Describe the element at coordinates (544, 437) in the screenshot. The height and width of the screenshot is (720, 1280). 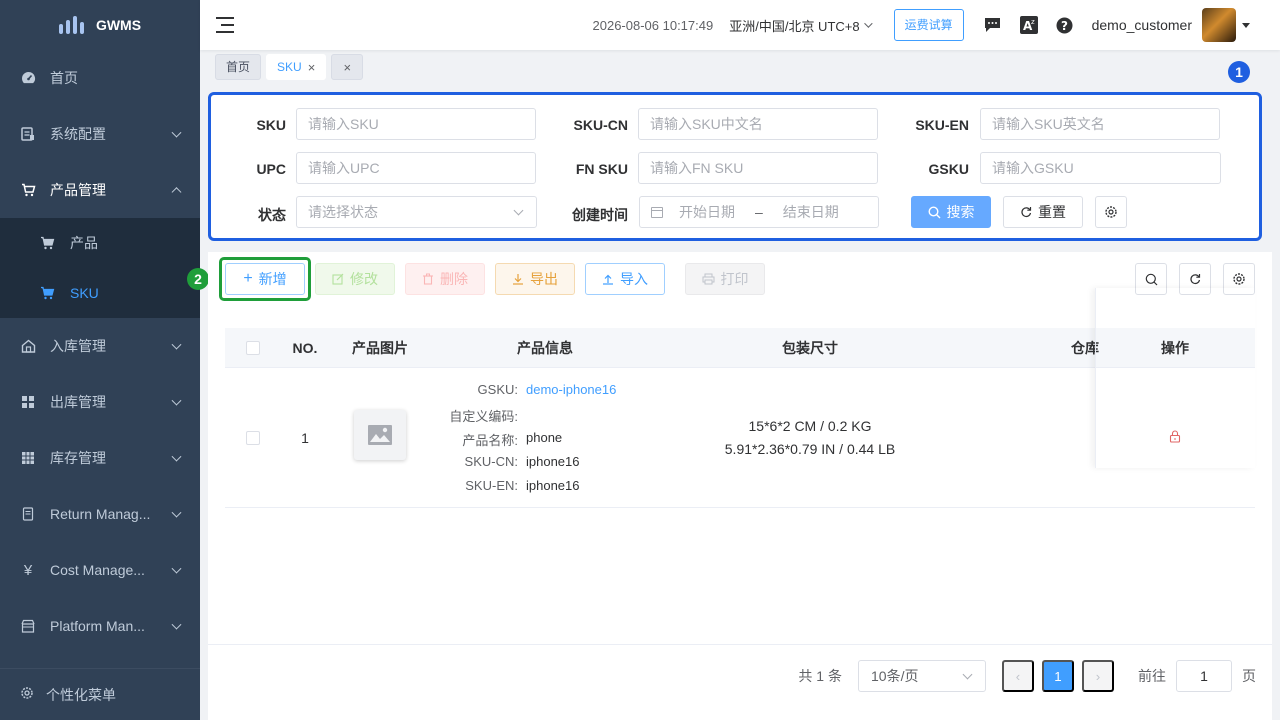
I see `info-value: phone` at that location.